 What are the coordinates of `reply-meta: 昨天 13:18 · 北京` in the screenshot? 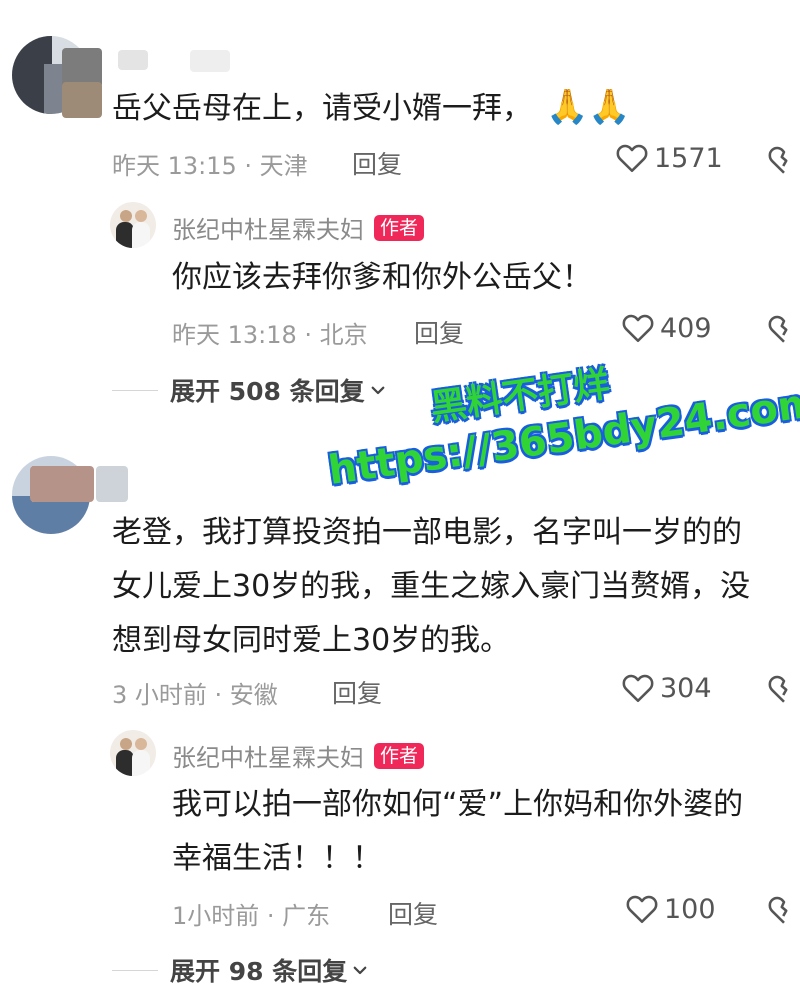 It's located at (270, 335).